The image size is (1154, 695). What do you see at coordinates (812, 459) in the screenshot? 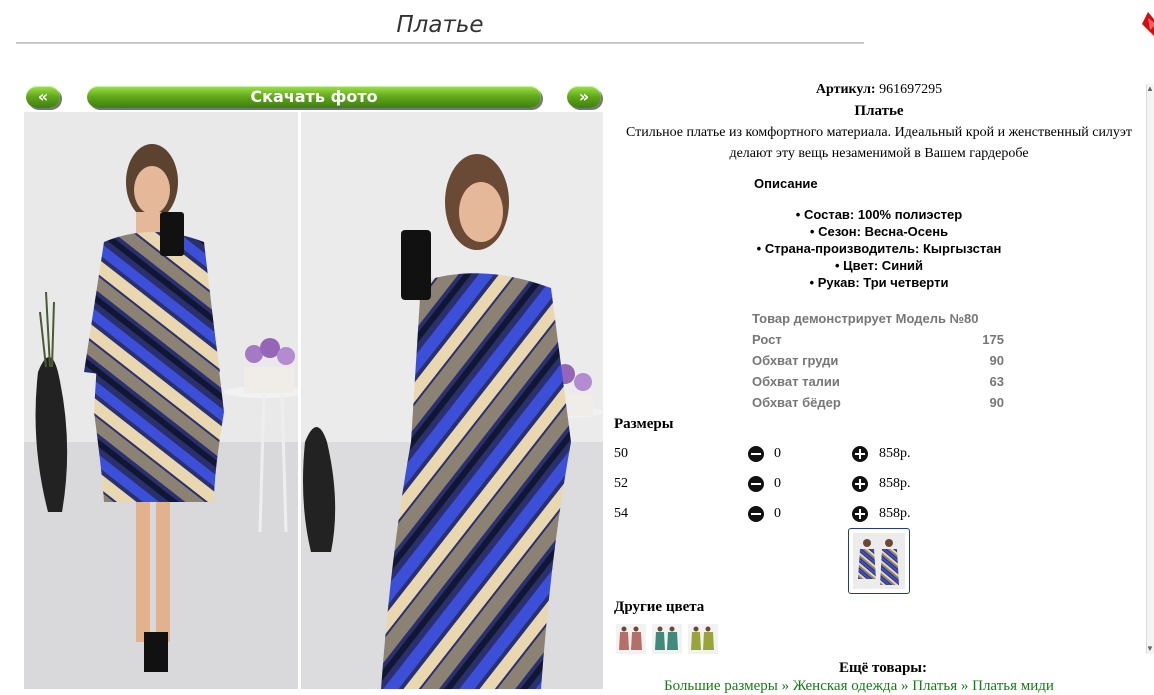
I see `size-row: 50 0 858р.` at bounding box center [812, 459].